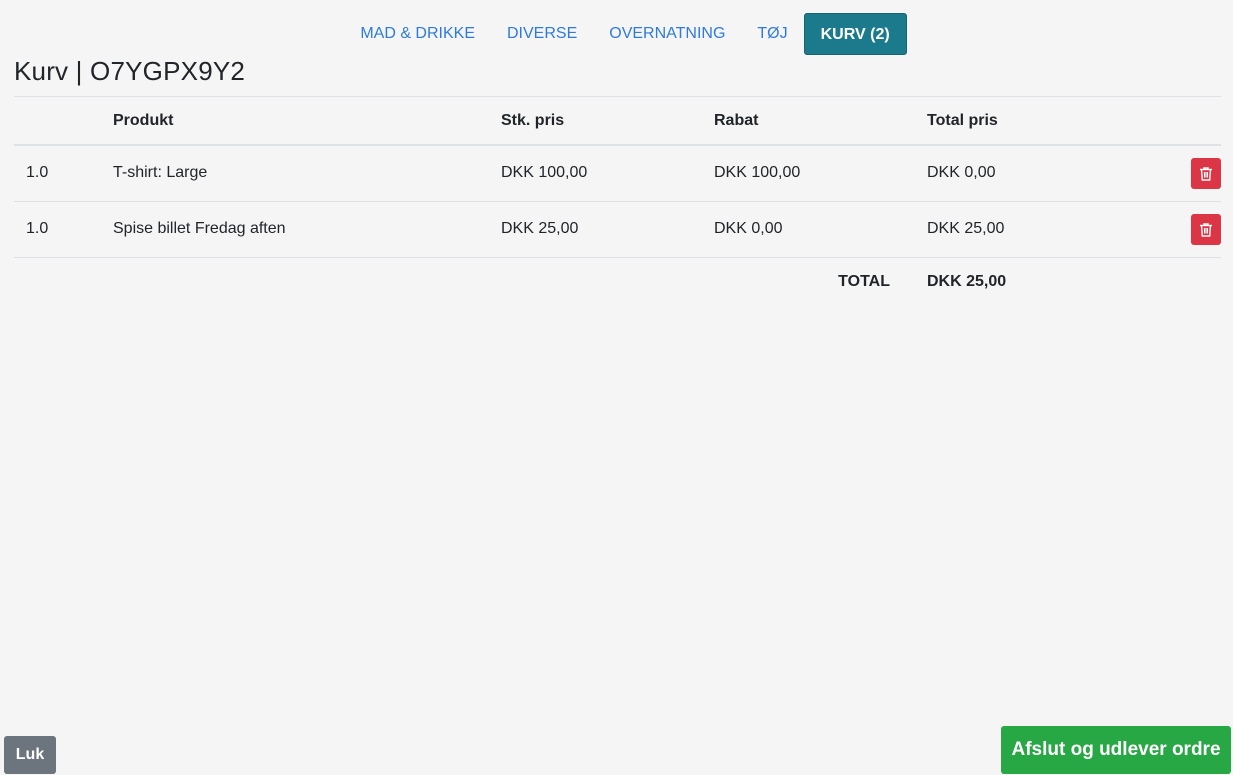 The image size is (1233, 775). What do you see at coordinates (1021, 173) in the screenshot?
I see `row-total-price: DKK 0,00` at bounding box center [1021, 173].